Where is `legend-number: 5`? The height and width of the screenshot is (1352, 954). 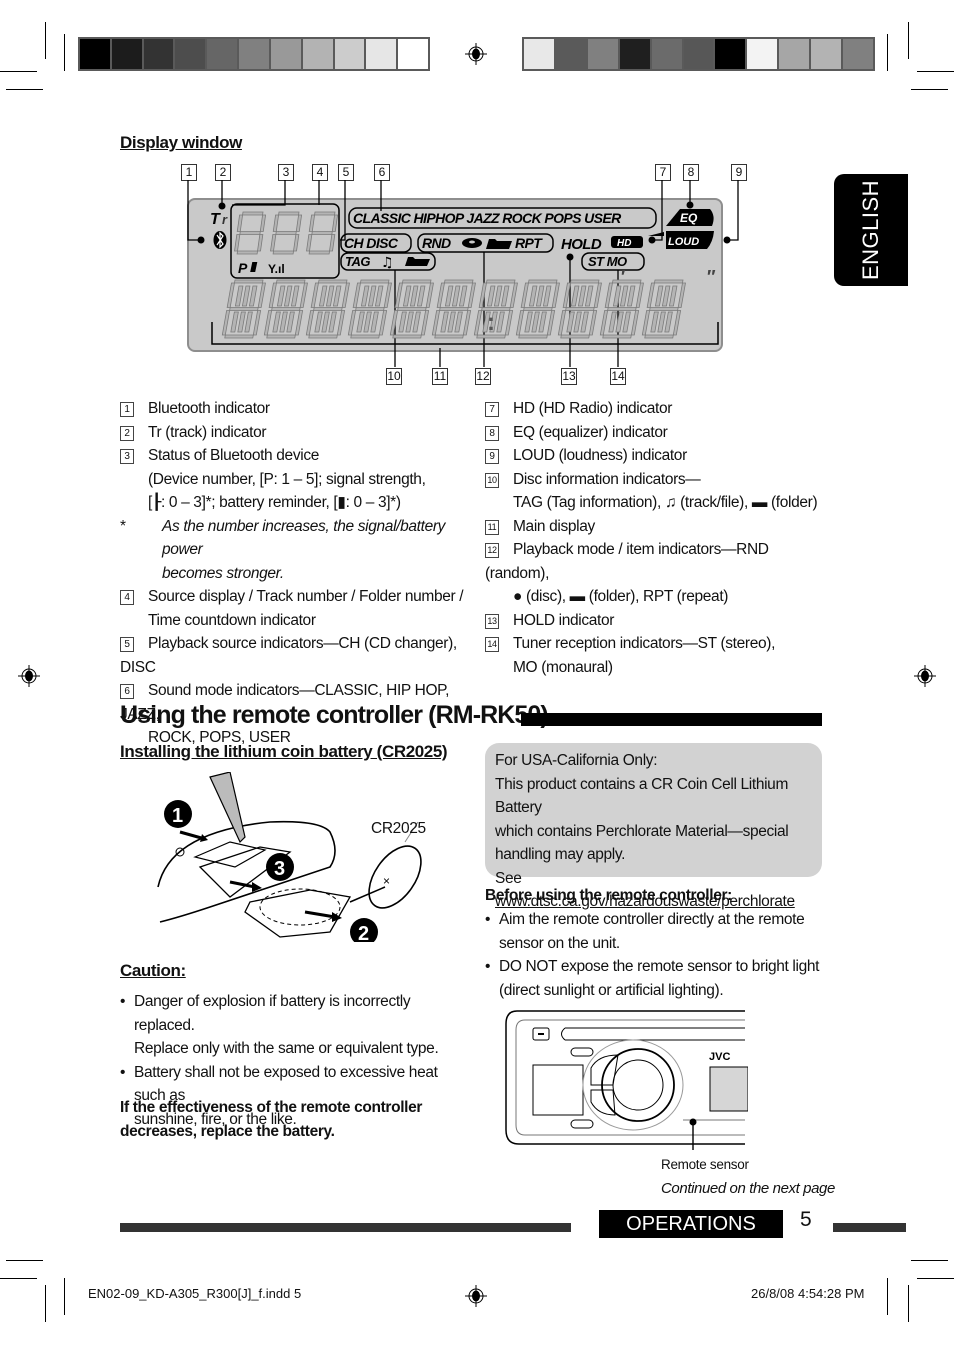
legend-number: 5 is located at coordinates (127, 644).